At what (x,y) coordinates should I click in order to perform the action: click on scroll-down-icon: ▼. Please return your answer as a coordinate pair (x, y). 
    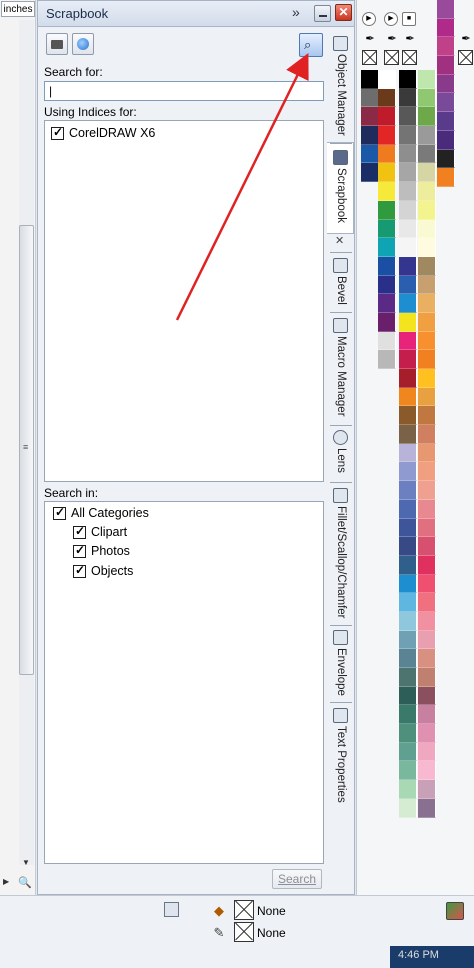
    Looking at the image, I should click on (26, 862).